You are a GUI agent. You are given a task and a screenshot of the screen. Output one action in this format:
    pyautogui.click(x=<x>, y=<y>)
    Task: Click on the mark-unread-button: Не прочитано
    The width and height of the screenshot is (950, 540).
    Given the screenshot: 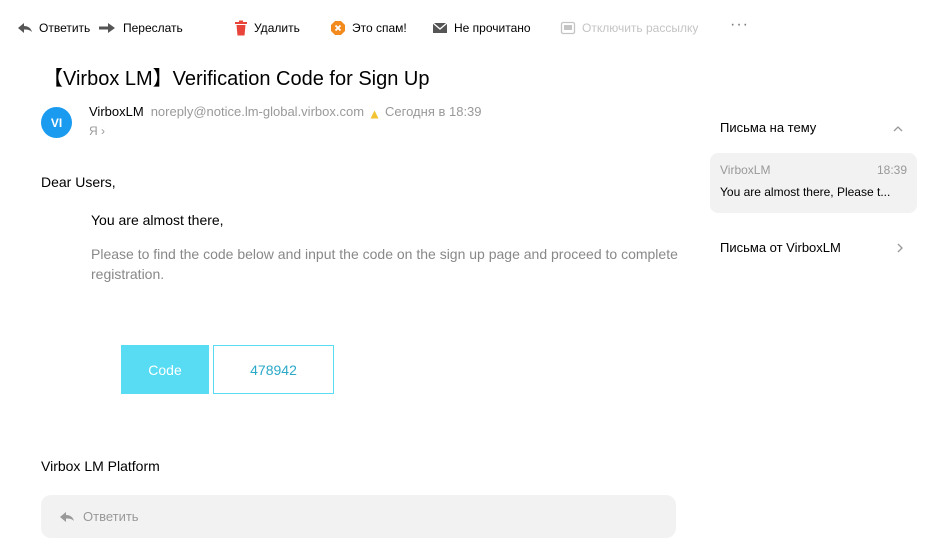 What is the action you would take?
    pyautogui.click(x=481, y=28)
    